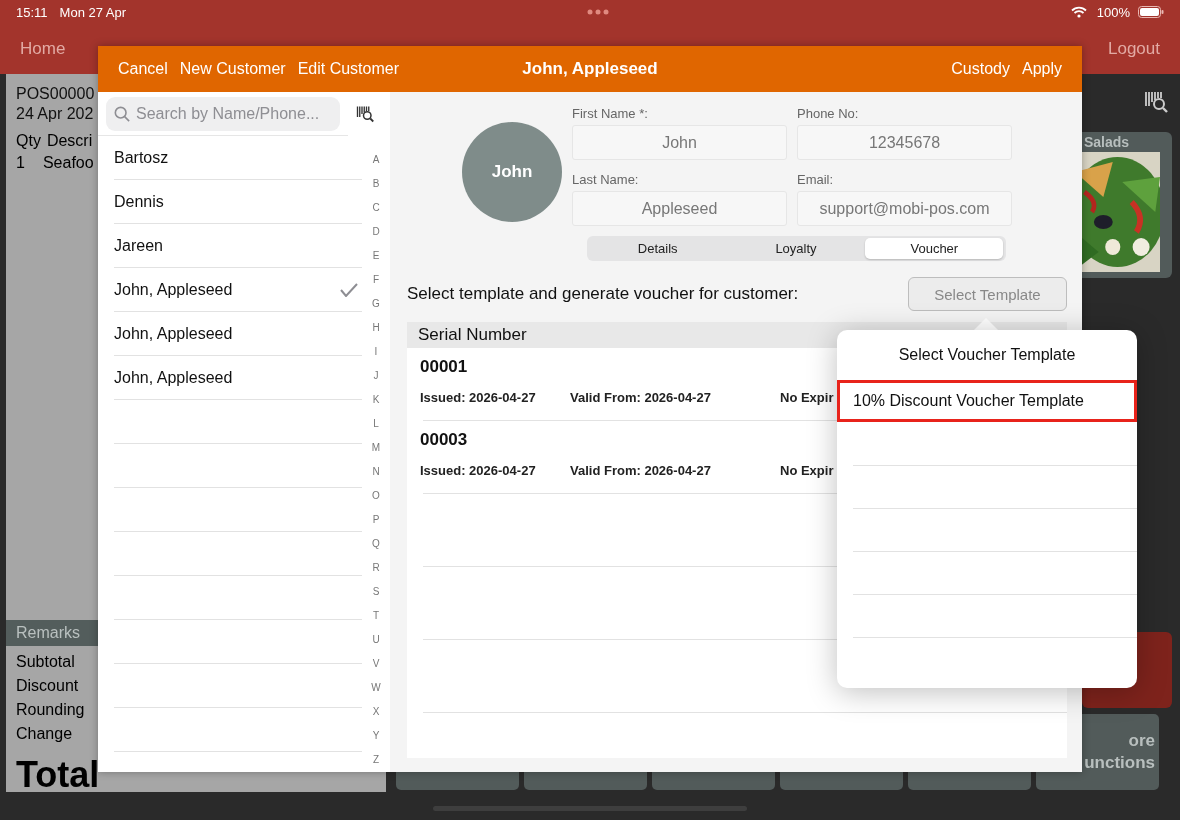 Image resolution: width=1180 pixels, height=820 pixels. I want to click on search-icon, so click(122, 114).